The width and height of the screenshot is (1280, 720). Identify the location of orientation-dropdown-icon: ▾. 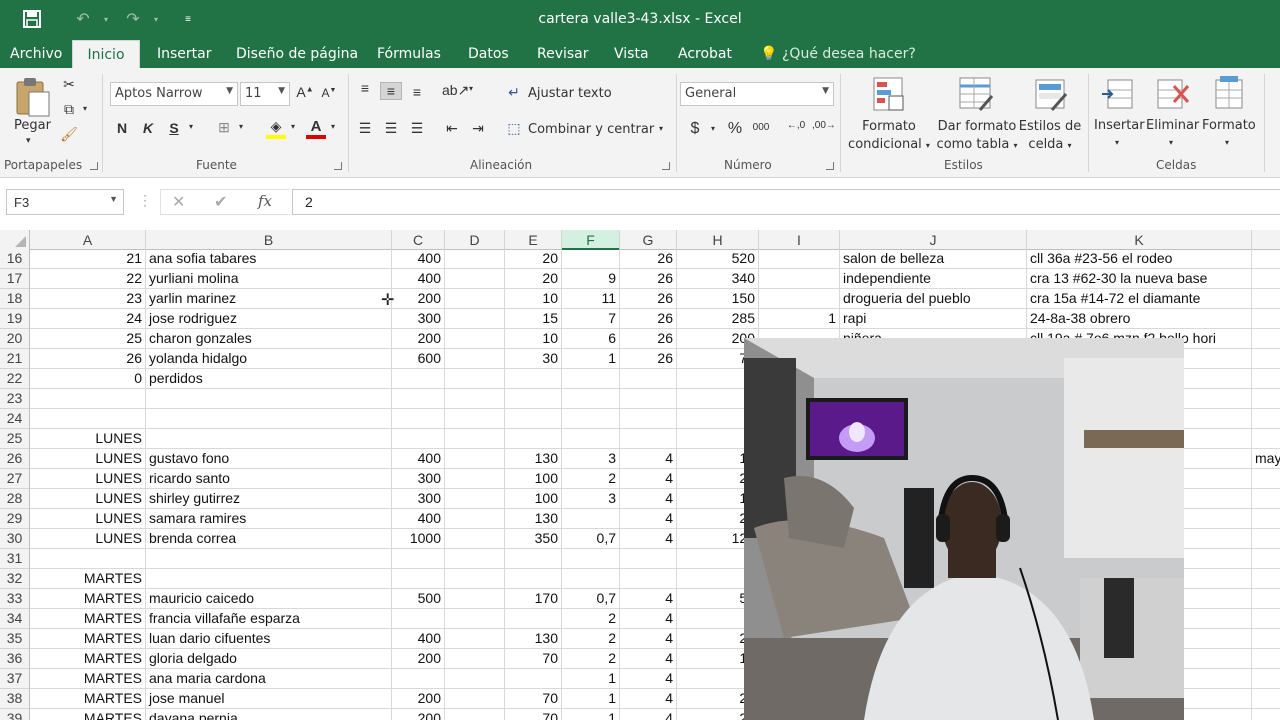
(471, 88).